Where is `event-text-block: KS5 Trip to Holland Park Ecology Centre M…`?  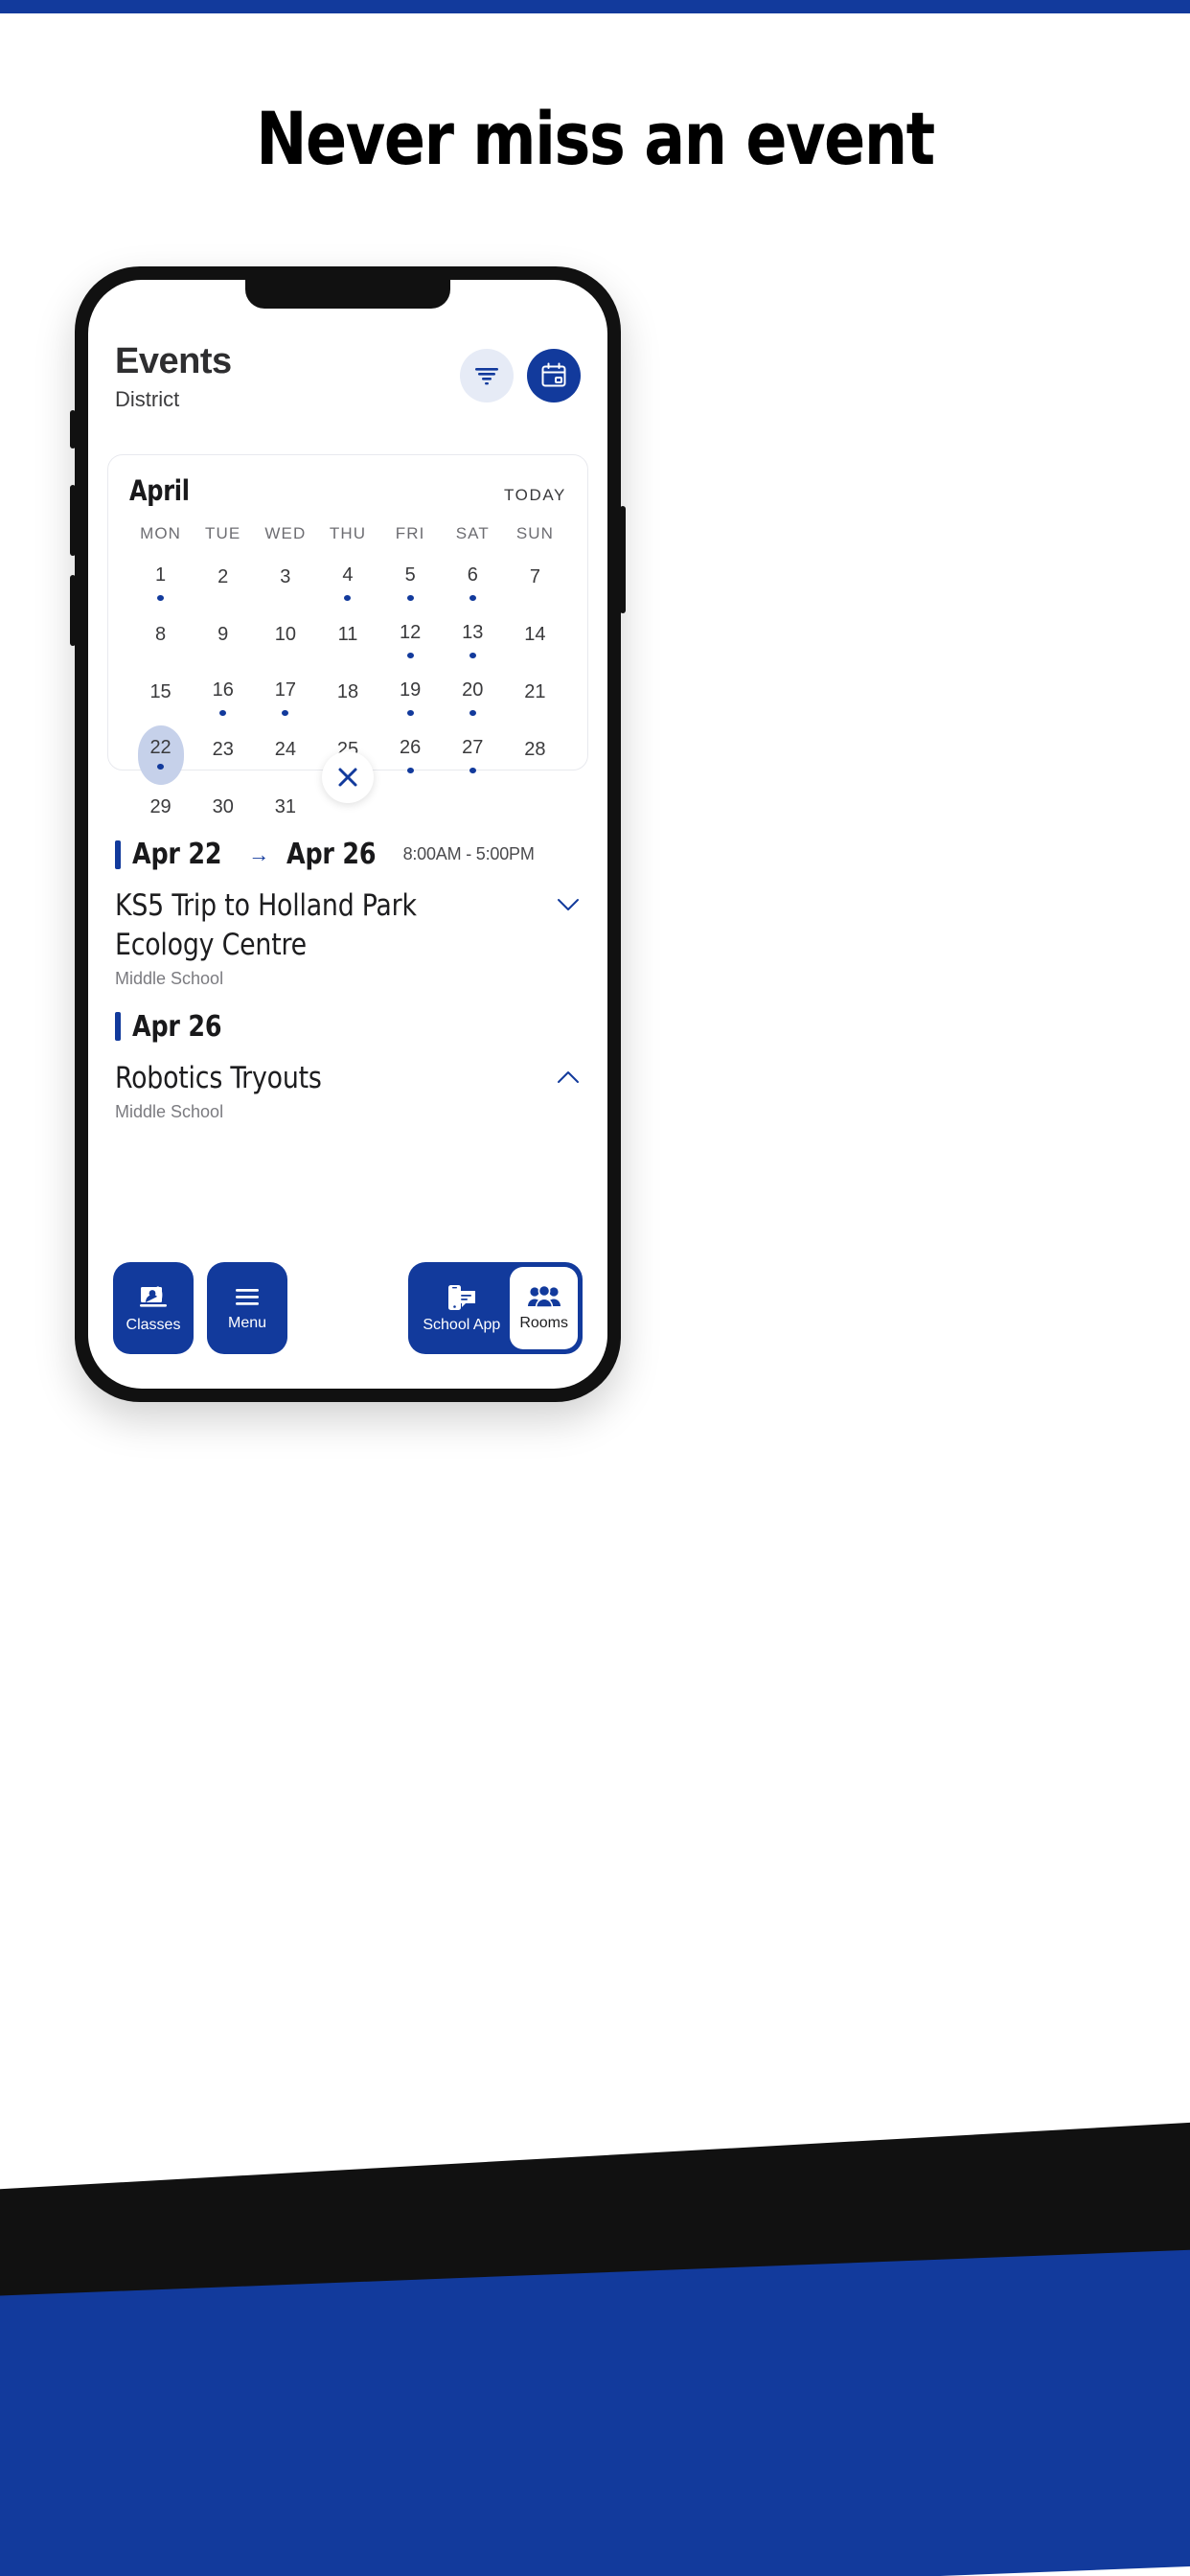
event-text-block: KS5 Trip to Holland Park Ecology Centre M… is located at coordinates (307, 937).